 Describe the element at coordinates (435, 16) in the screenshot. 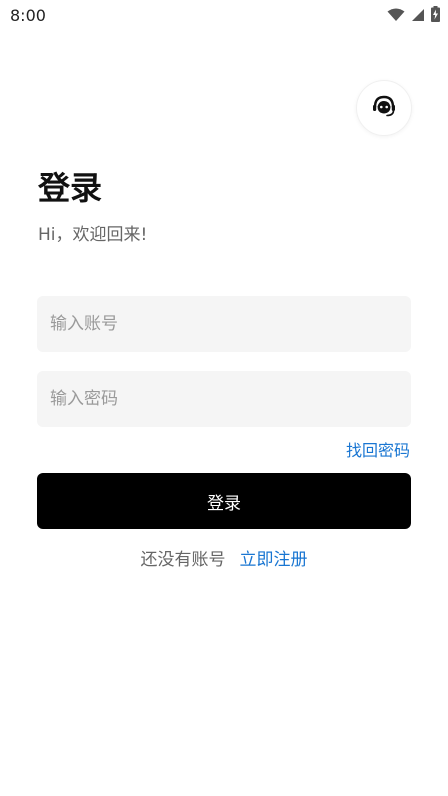

I see `battery-charging-icon` at that location.